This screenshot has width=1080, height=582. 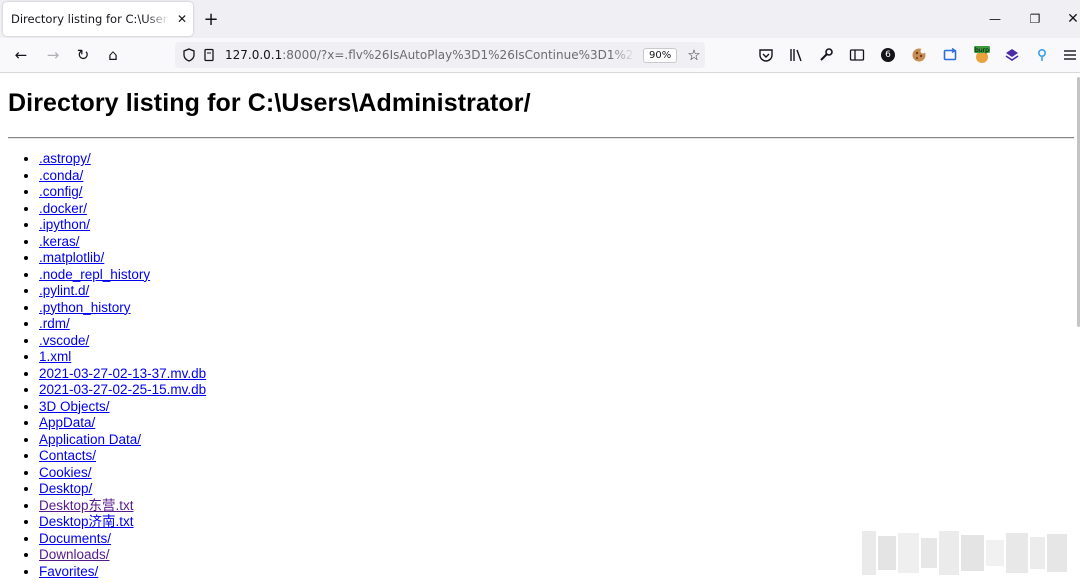 What do you see at coordinates (965, 553) in the screenshot?
I see `pixelated-watermark` at bounding box center [965, 553].